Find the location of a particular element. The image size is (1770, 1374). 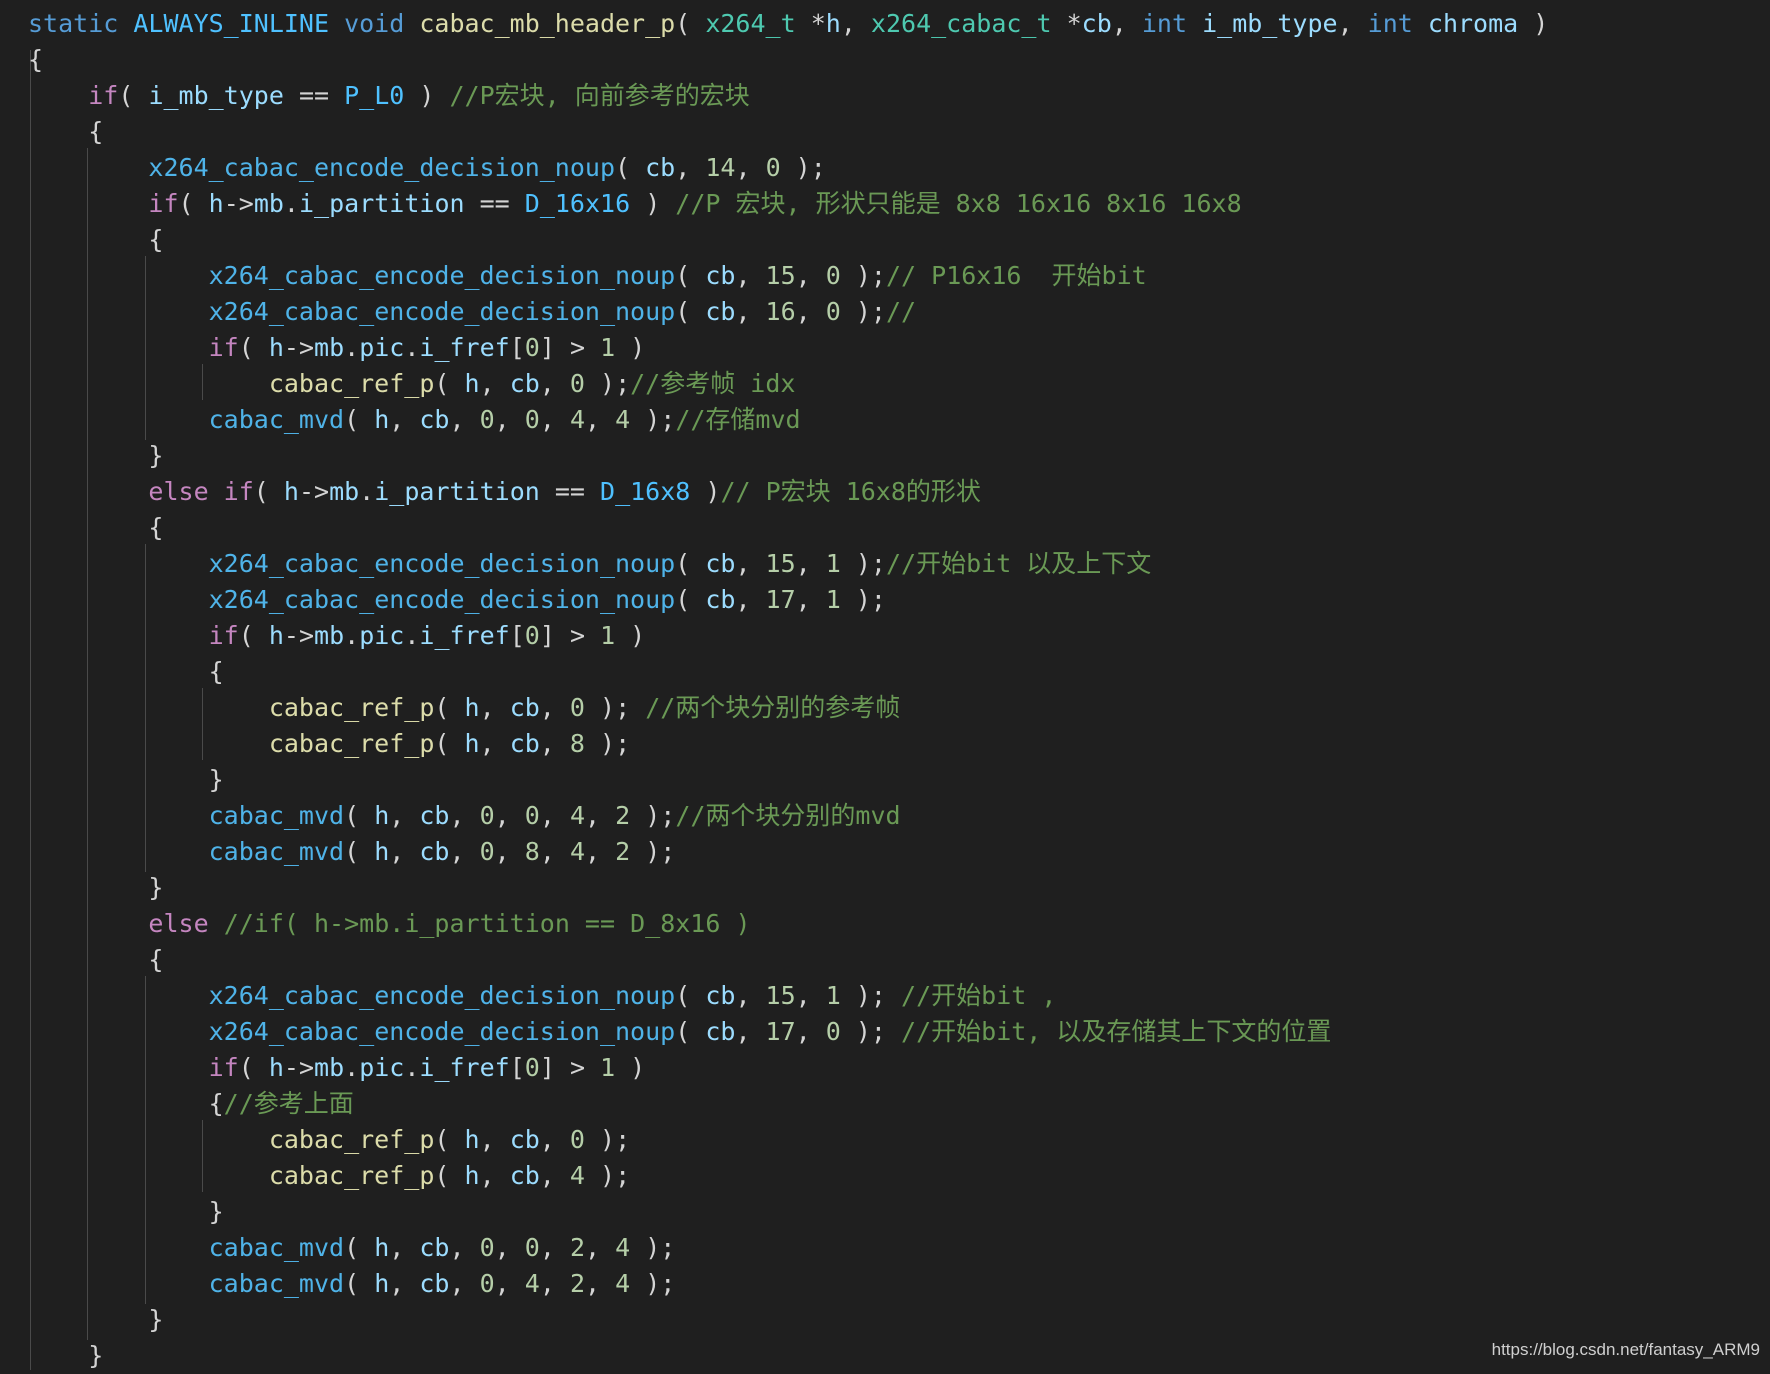

code-token: 2 is located at coordinates (577, 1247).